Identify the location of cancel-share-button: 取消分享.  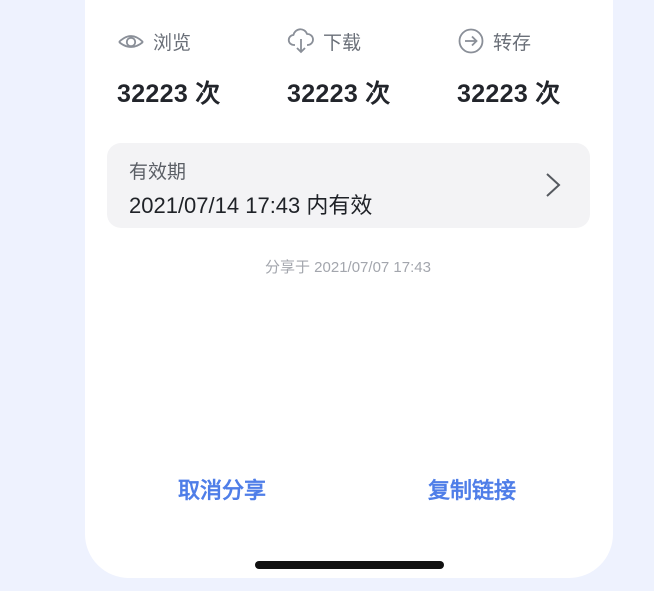
(222, 489).